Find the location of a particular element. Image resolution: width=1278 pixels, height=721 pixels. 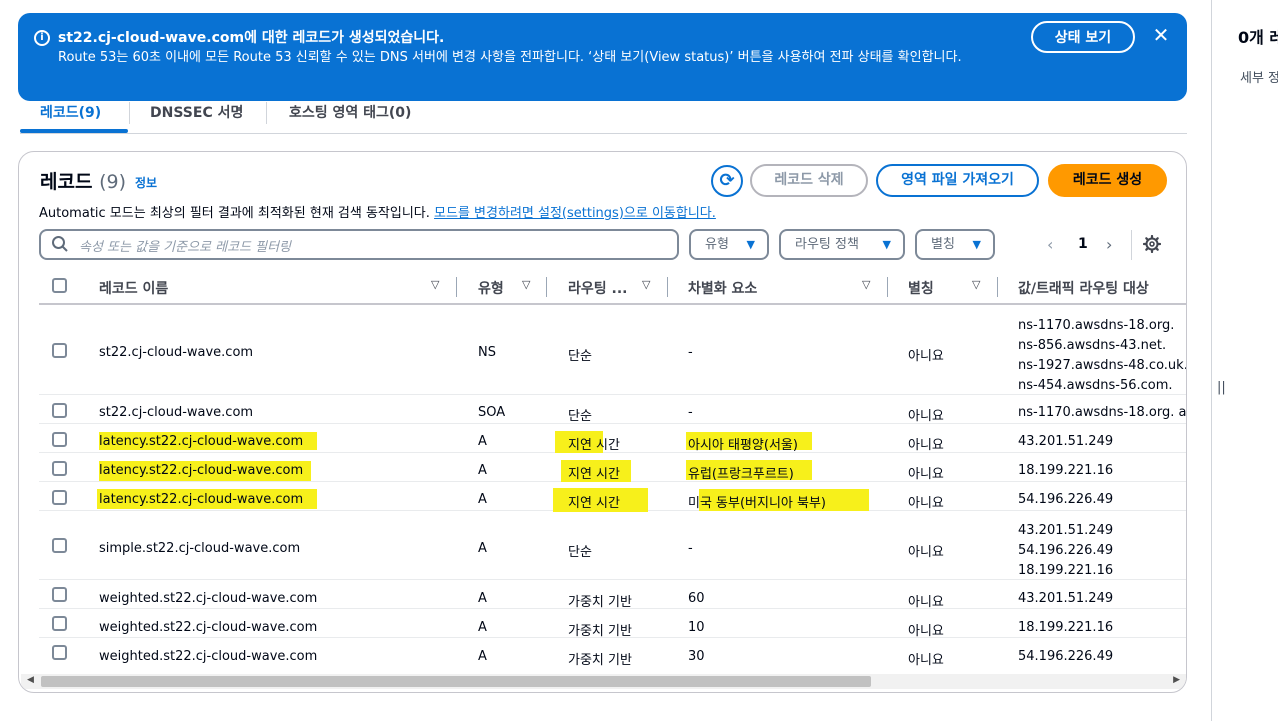

search-placeholder: 속성 또는 값을 기준으로 레코드 필터링 is located at coordinates (185, 247).